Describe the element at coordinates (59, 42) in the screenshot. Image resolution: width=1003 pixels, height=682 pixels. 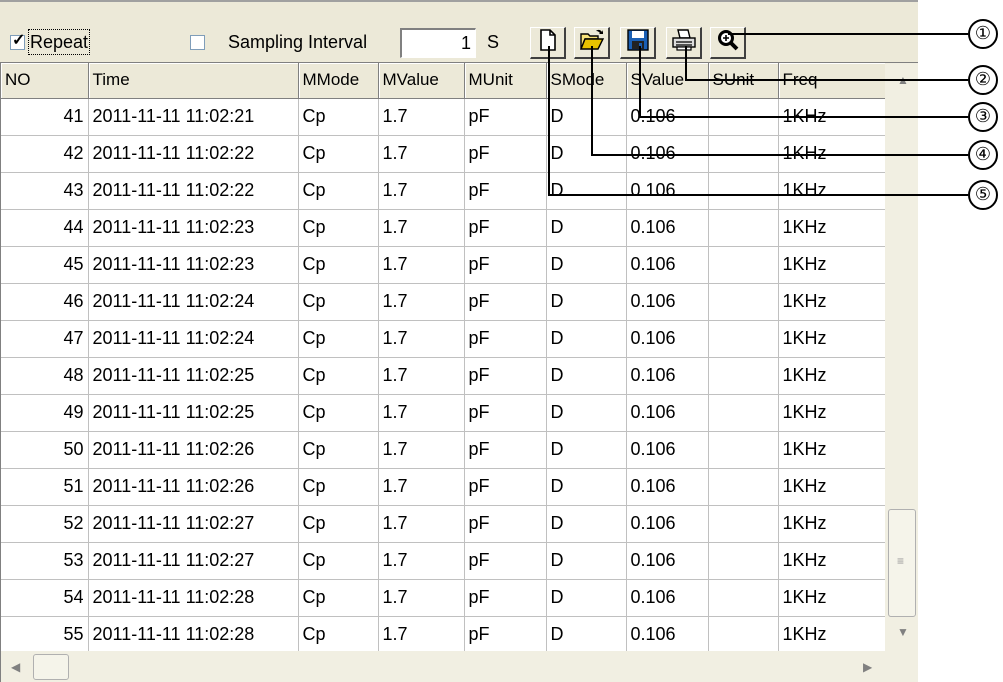
I see `repeat-label: Repeat` at that location.